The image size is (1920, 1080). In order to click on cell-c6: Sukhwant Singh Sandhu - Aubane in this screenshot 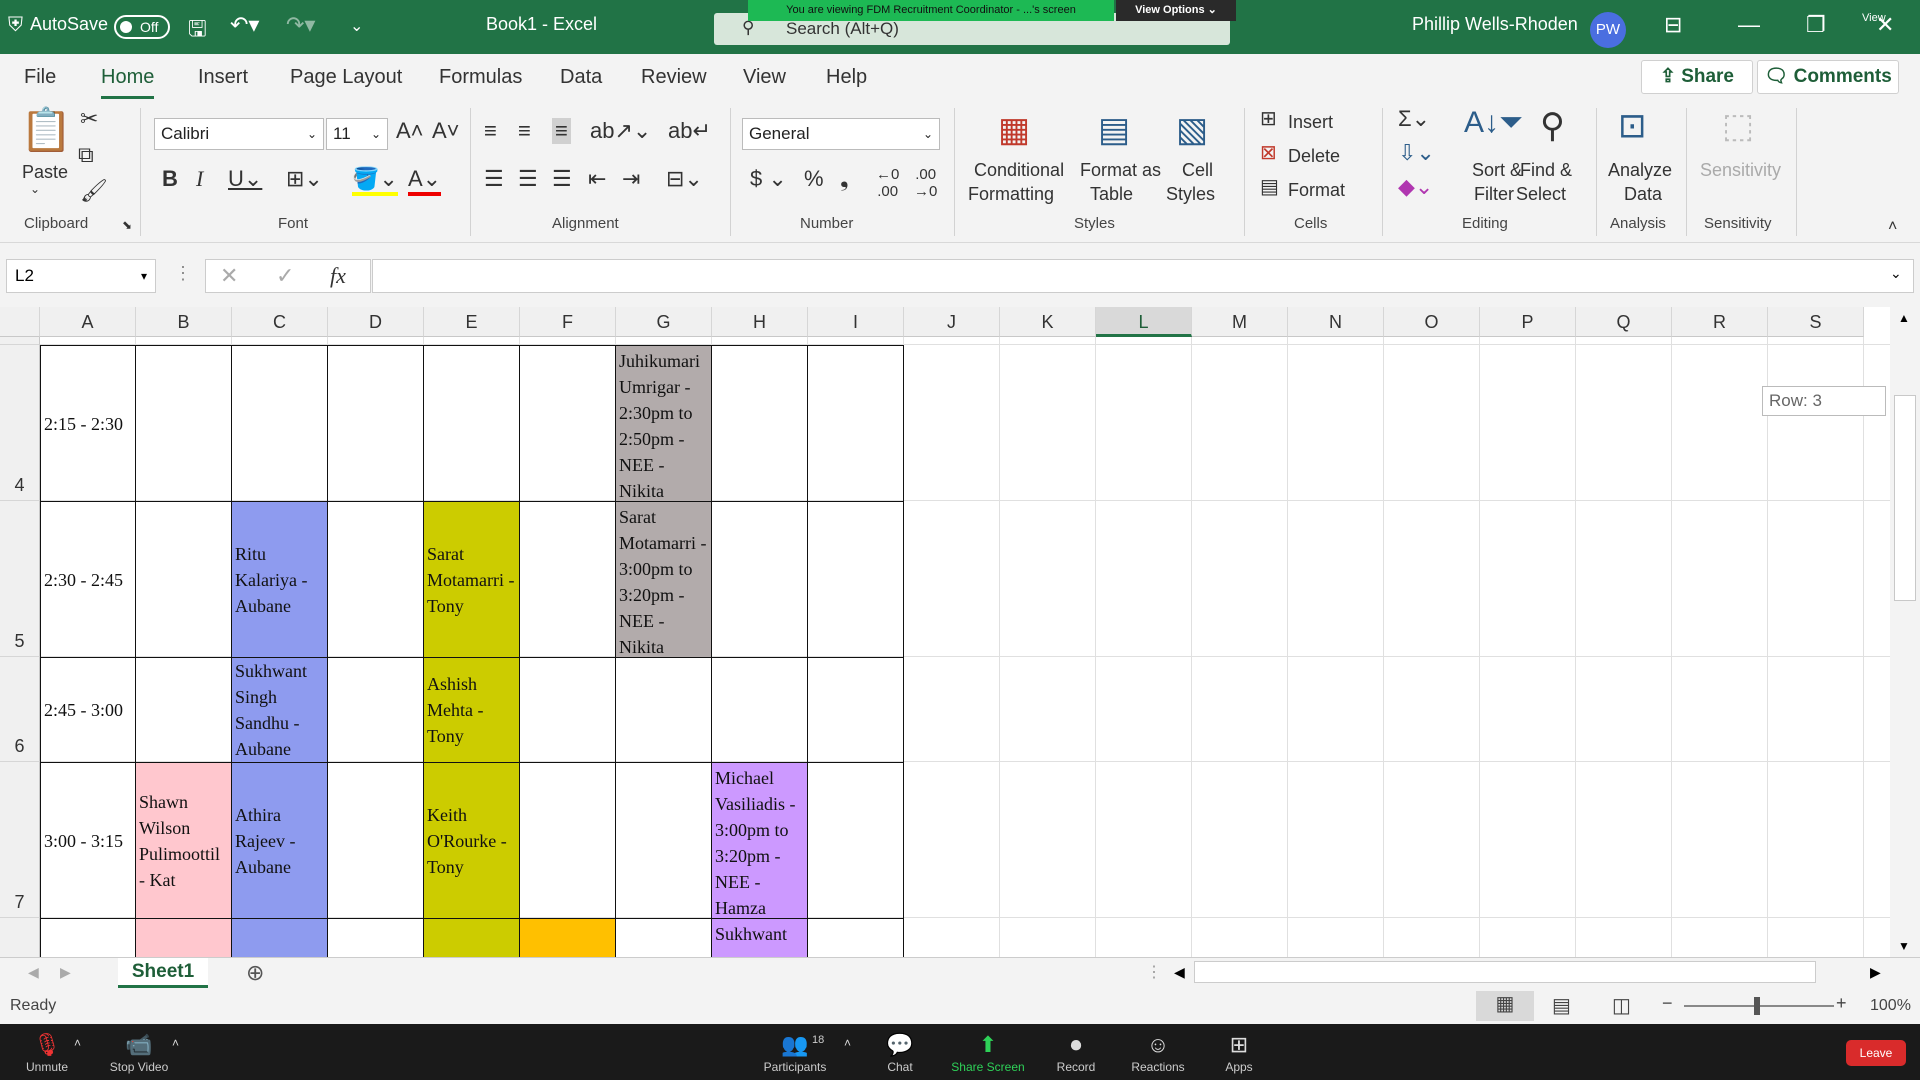, I will do `click(279, 710)`.